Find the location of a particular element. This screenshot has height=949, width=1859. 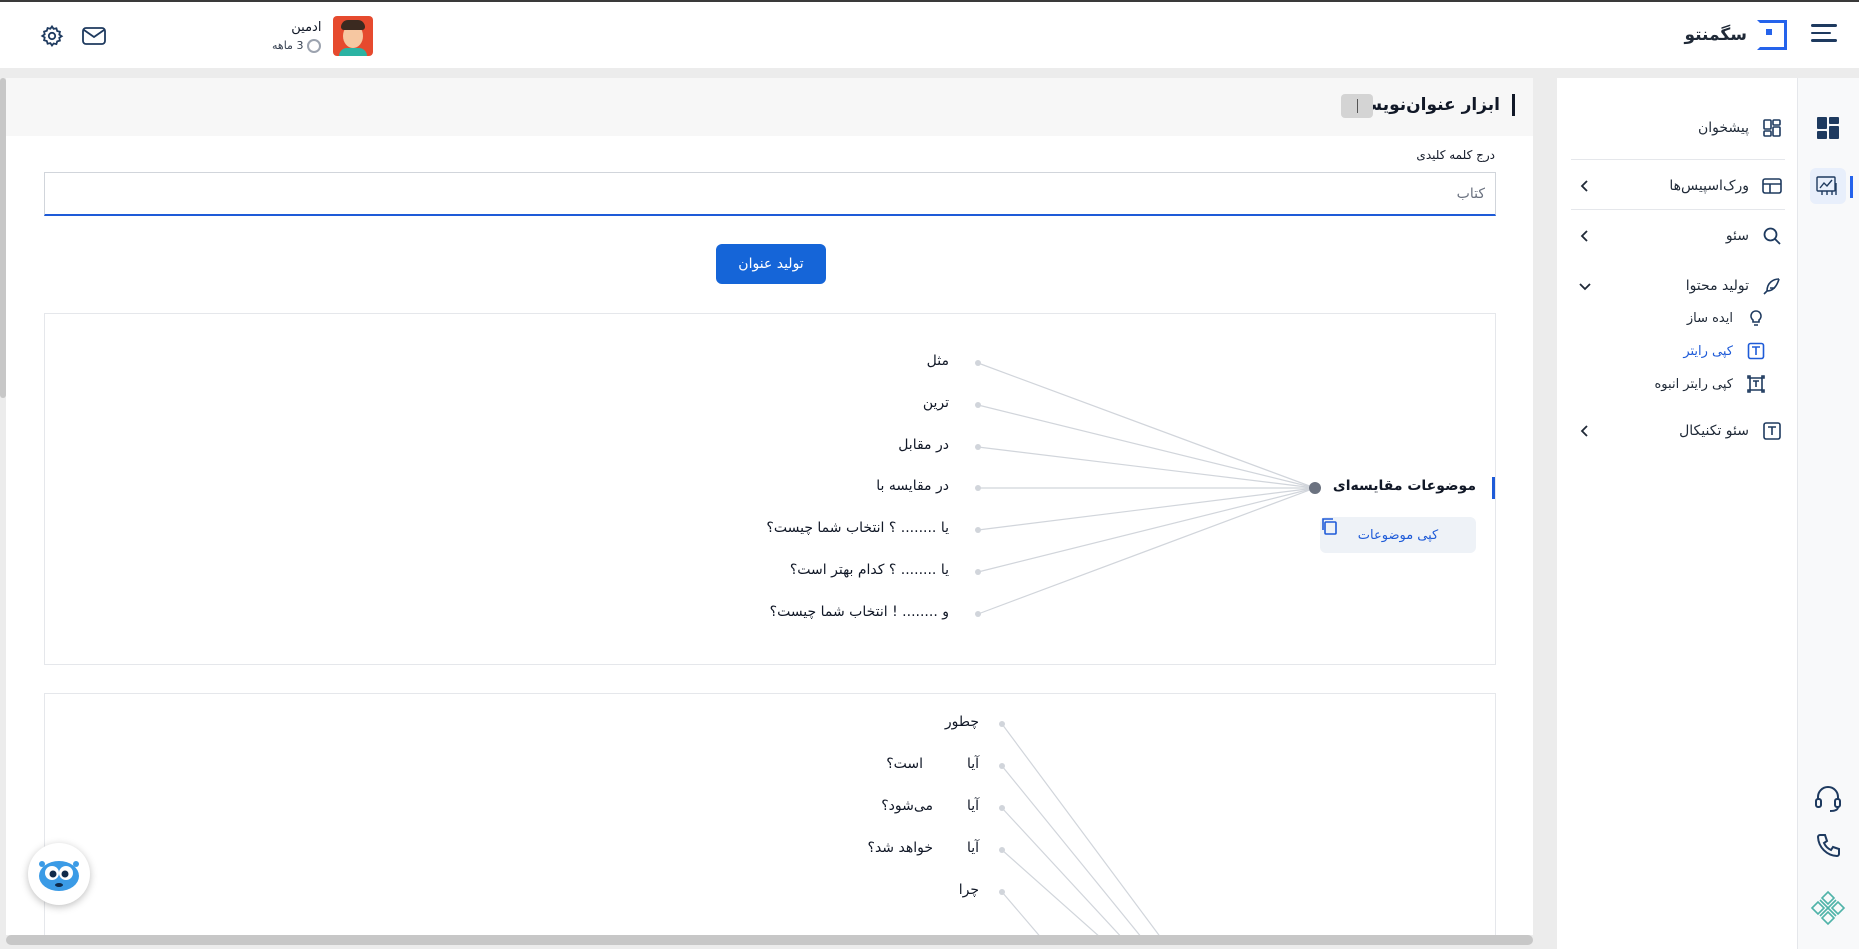

pattern-logo-icon is located at coordinates (1828, 908).